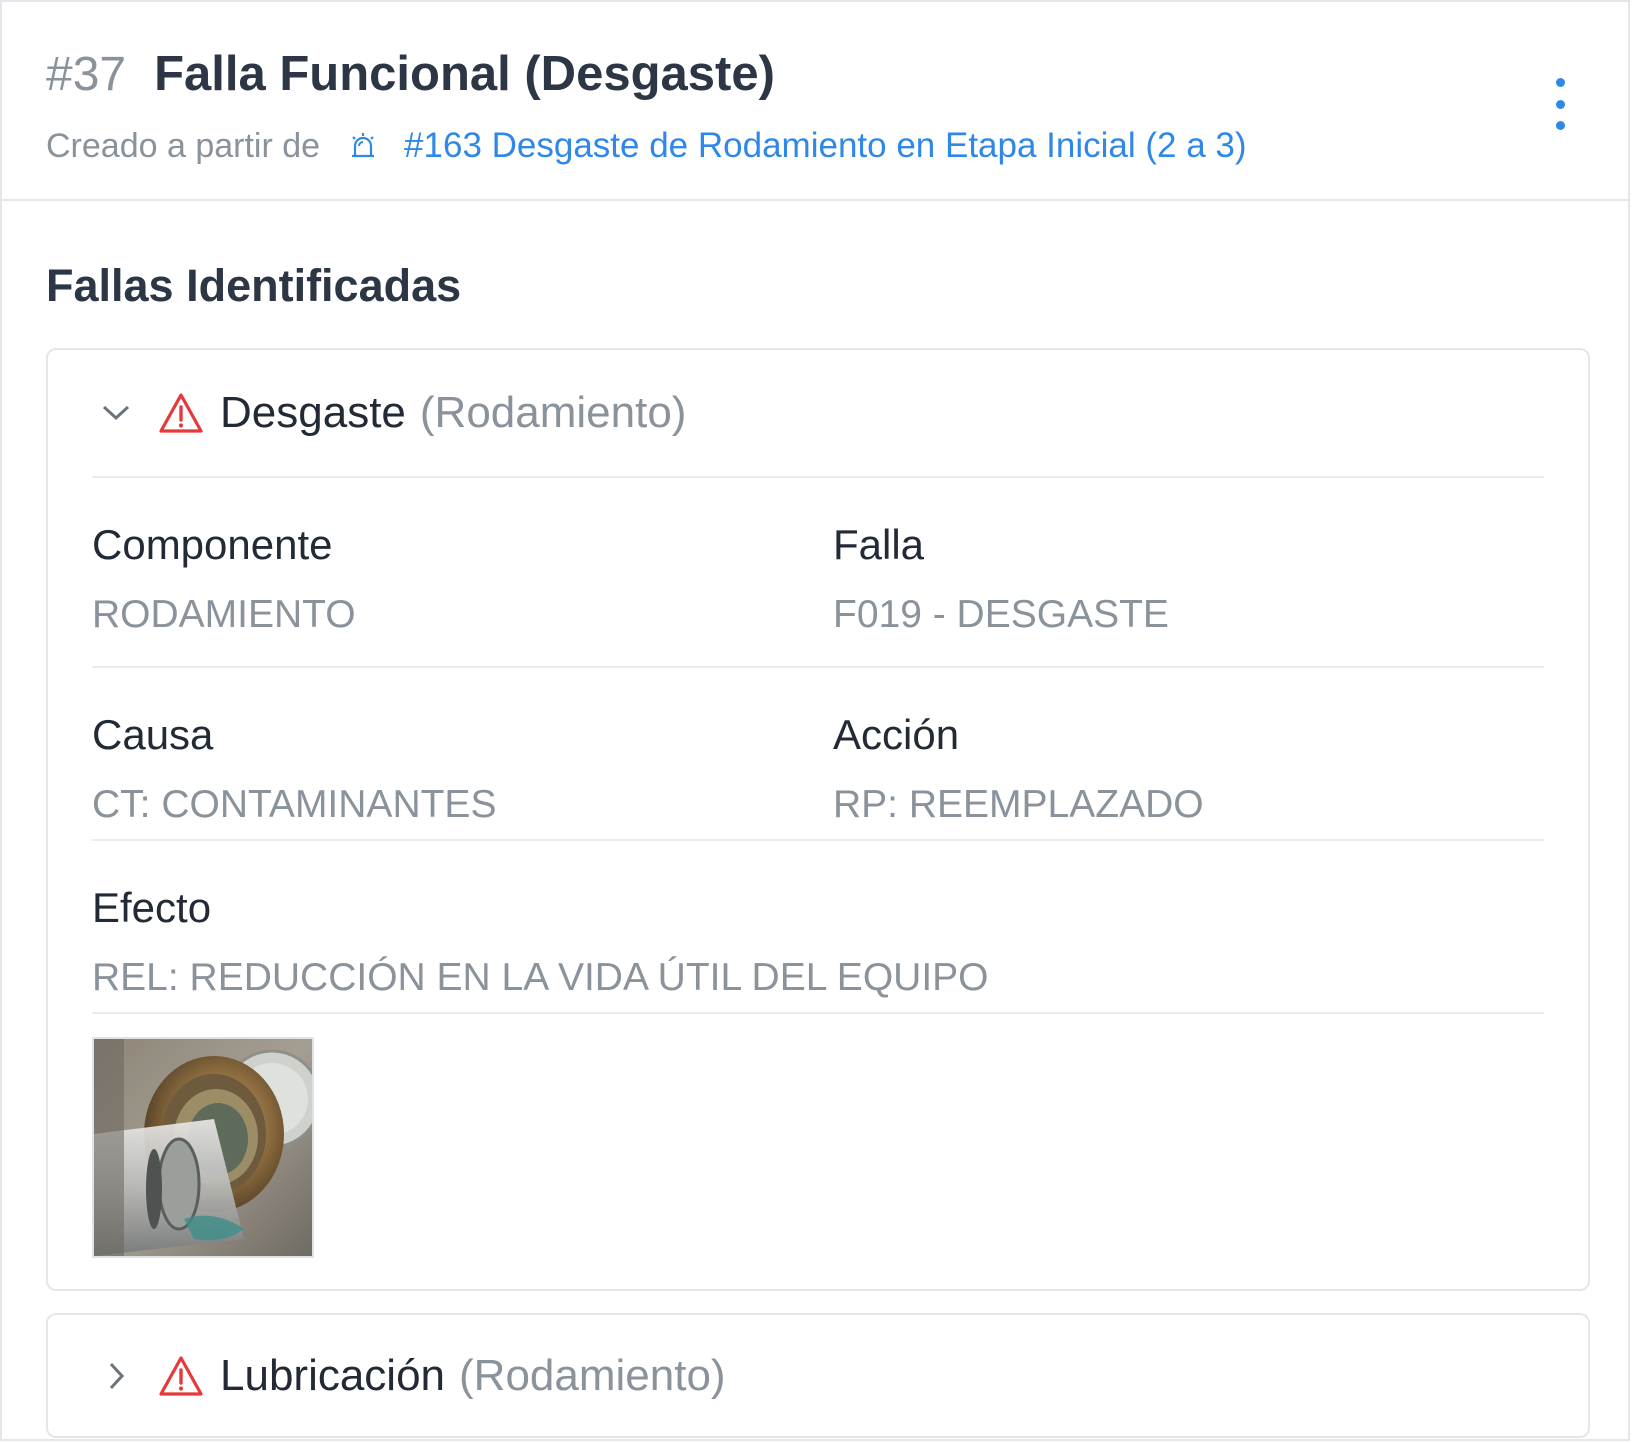 Image resolution: width=1632 pixels, height=1443 pixels. I want to click on chevron-down-icon, so click(116, 413).